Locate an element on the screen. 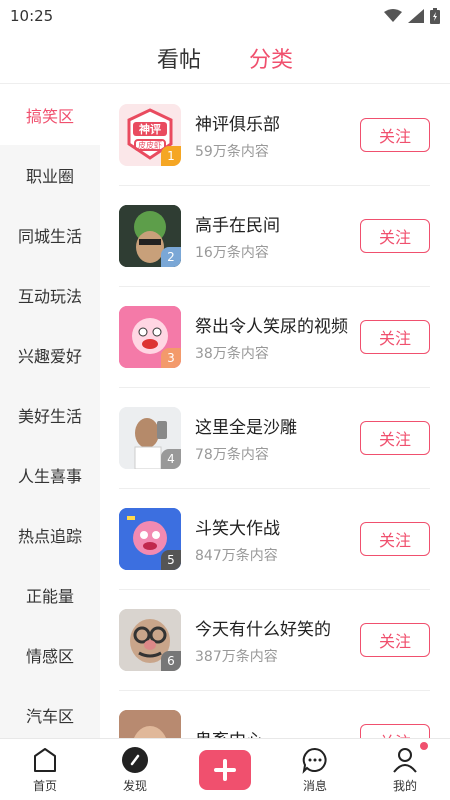  community-title: 祭出令人笑尿的视频 is located at coordinates (271, 326).